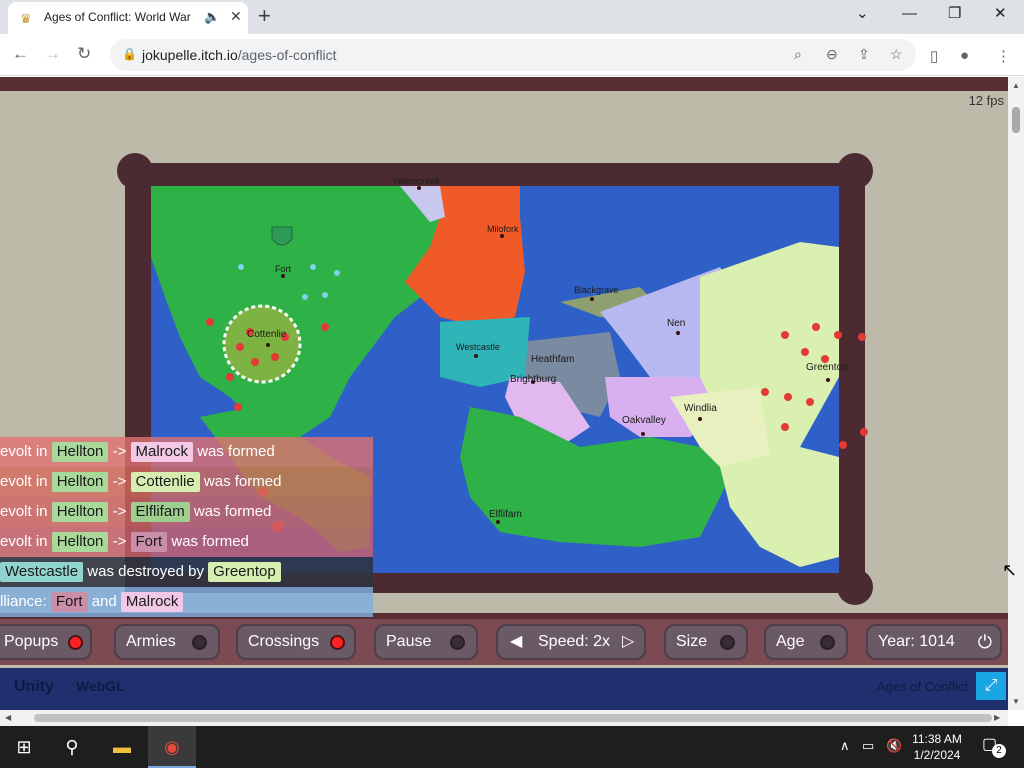 This screenshot has height=768, width=1024. Describe the element at coordinates (1016, 85) in the screenshot. I see `scroll-up-icon: ▲` at that location.